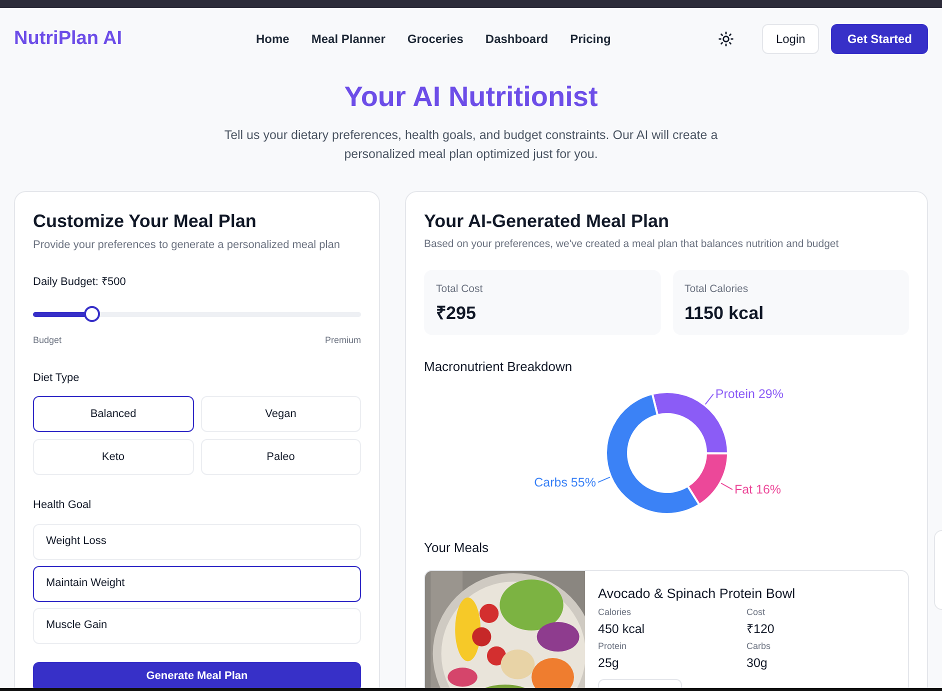  What do you see at coordinates (516, 39) in the screenshot?
I see `nav-link: Dashboard` at bounding box center [516, 39].